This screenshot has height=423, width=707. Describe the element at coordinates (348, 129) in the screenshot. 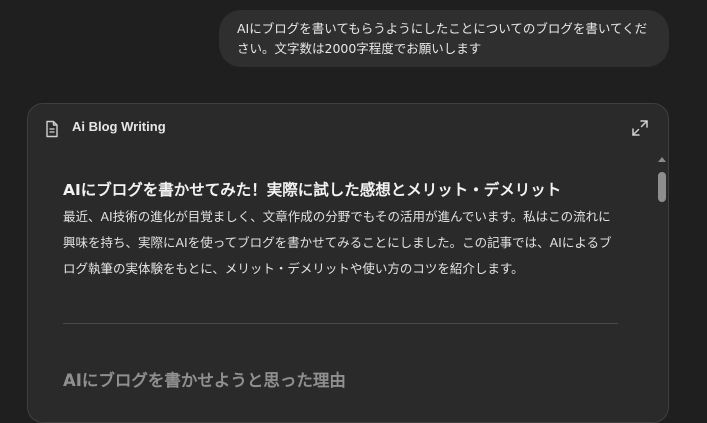

I see `canvas-header: Ai Blog Writing` at that location.